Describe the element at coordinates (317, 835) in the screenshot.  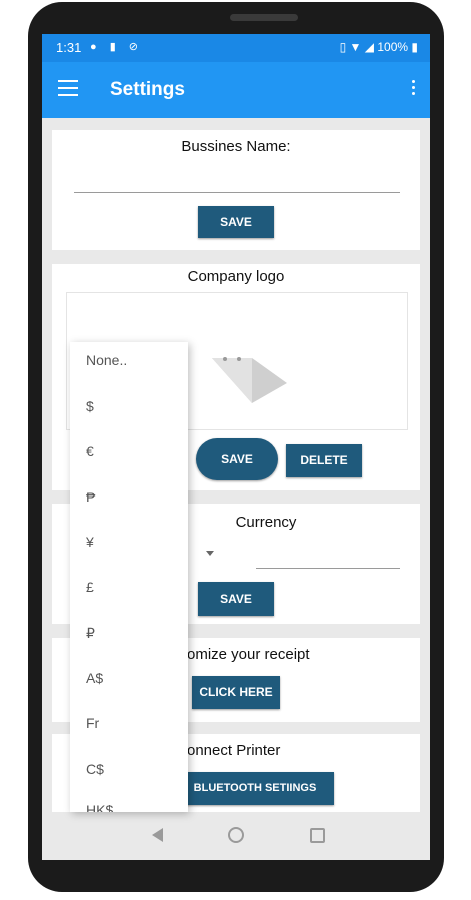
I see `recents-icon` at that location.